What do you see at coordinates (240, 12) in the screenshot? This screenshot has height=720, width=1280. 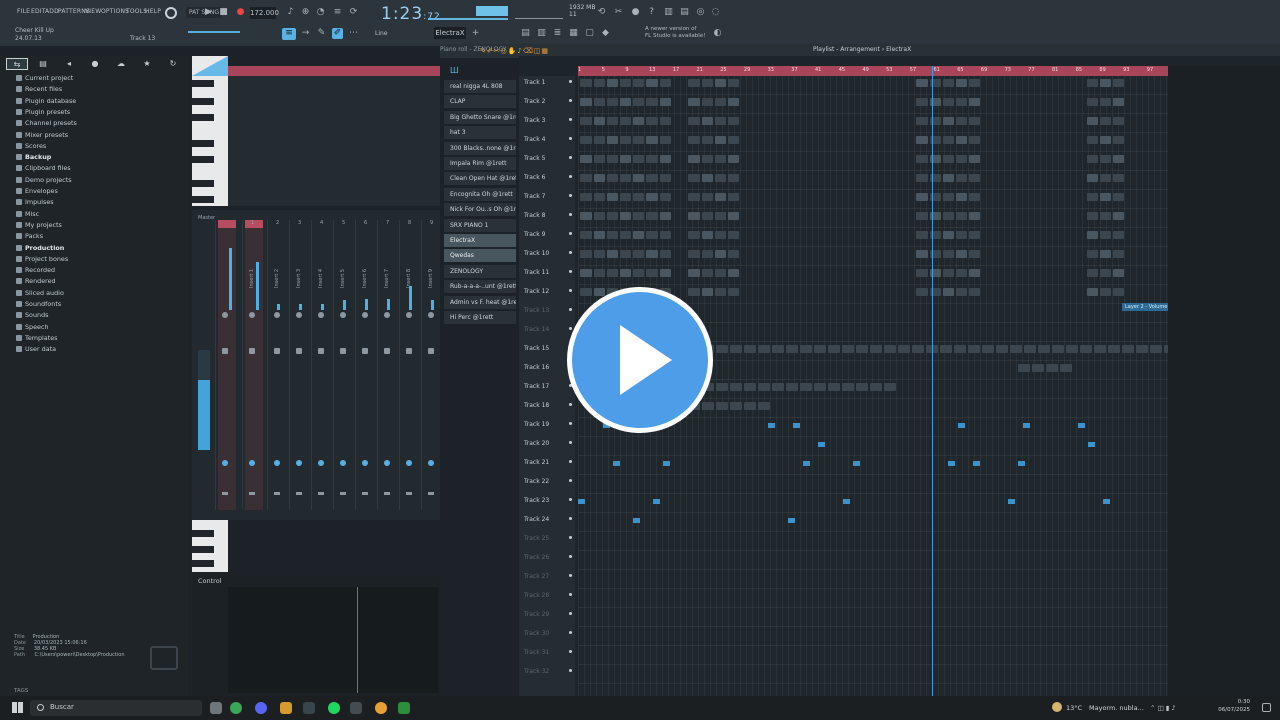 I see `record-icon: ●` at bounding box center [240, 12].